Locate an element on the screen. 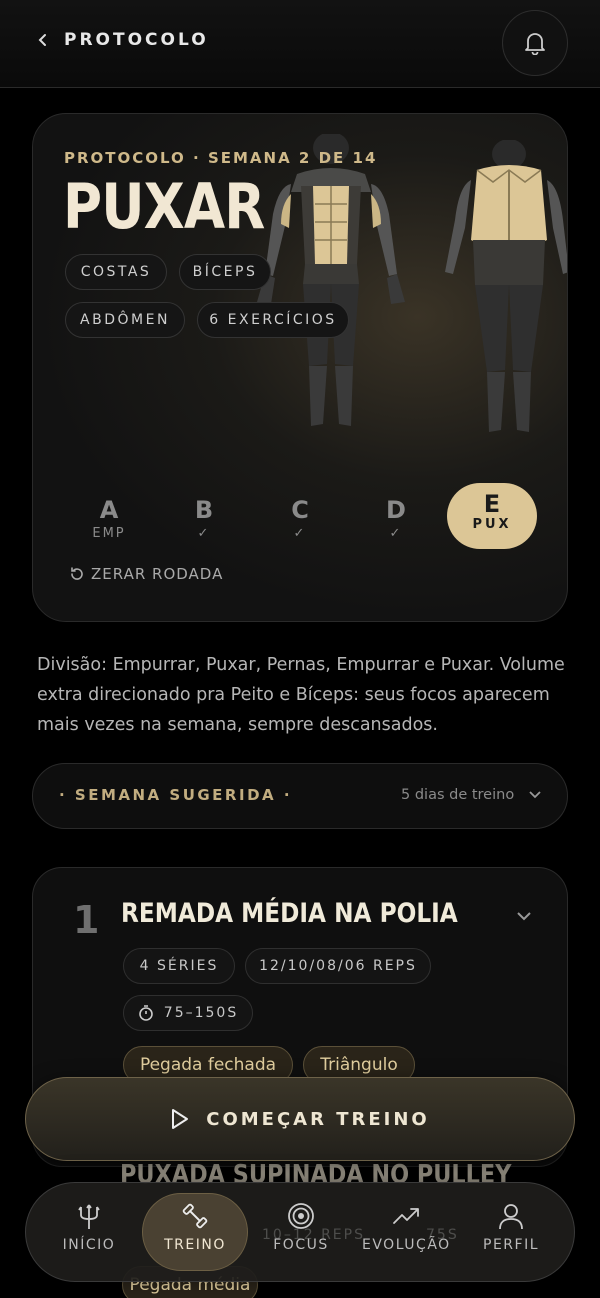 Image resolution: width=600 pixels, height=1298 pixels. reset-icon is located at coordinates (77, 573).